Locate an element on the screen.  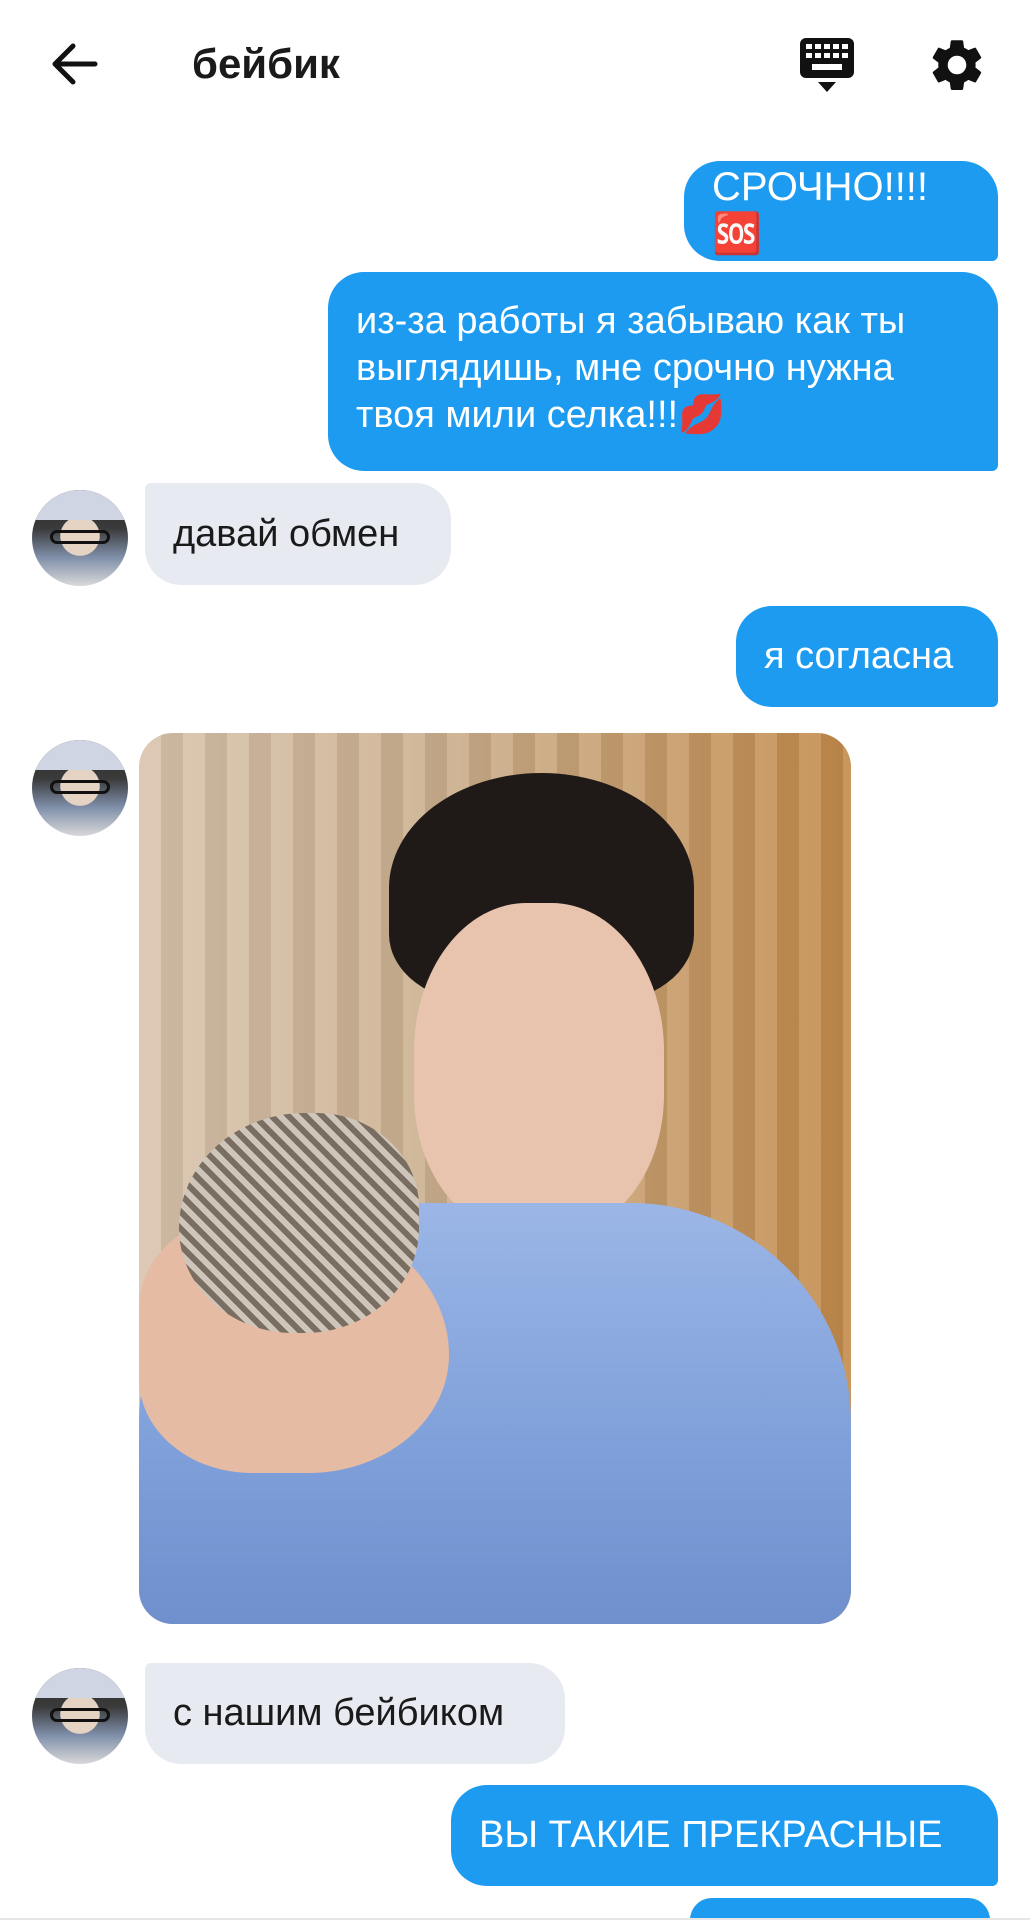
arrow-left-icon is located at coordinates (75, 64).